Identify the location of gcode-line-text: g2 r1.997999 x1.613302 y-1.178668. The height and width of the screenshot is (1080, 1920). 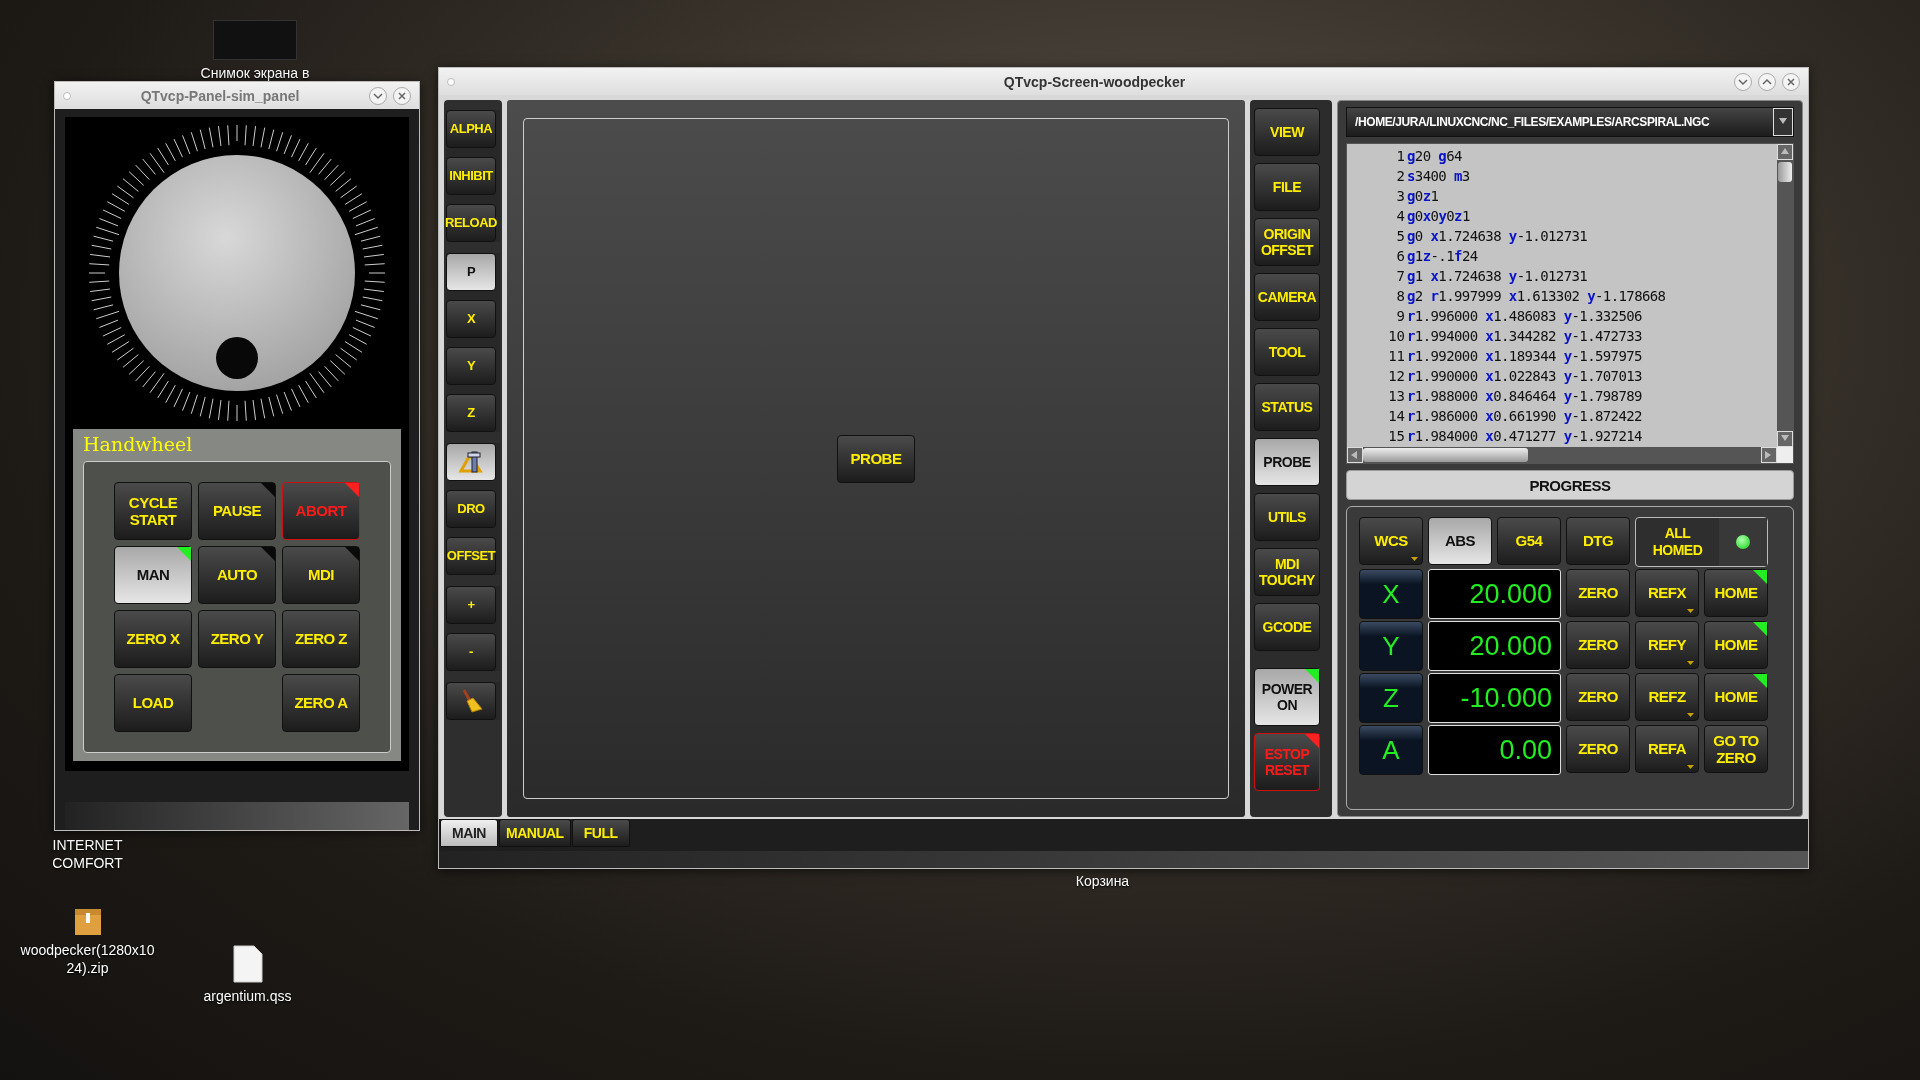
(1536, 296).